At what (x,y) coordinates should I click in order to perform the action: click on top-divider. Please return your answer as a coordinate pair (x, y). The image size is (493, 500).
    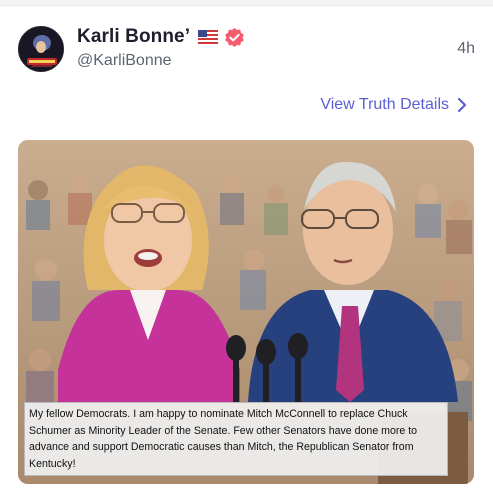
    Looking at the image, I should click on (246, 3).